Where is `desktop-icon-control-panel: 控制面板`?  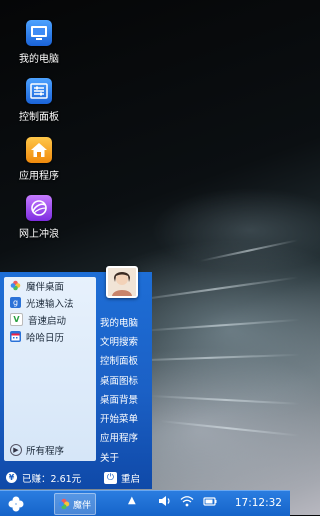 desktop-icon-control-panel: 控制面板 is located at coordinates (39, 100).